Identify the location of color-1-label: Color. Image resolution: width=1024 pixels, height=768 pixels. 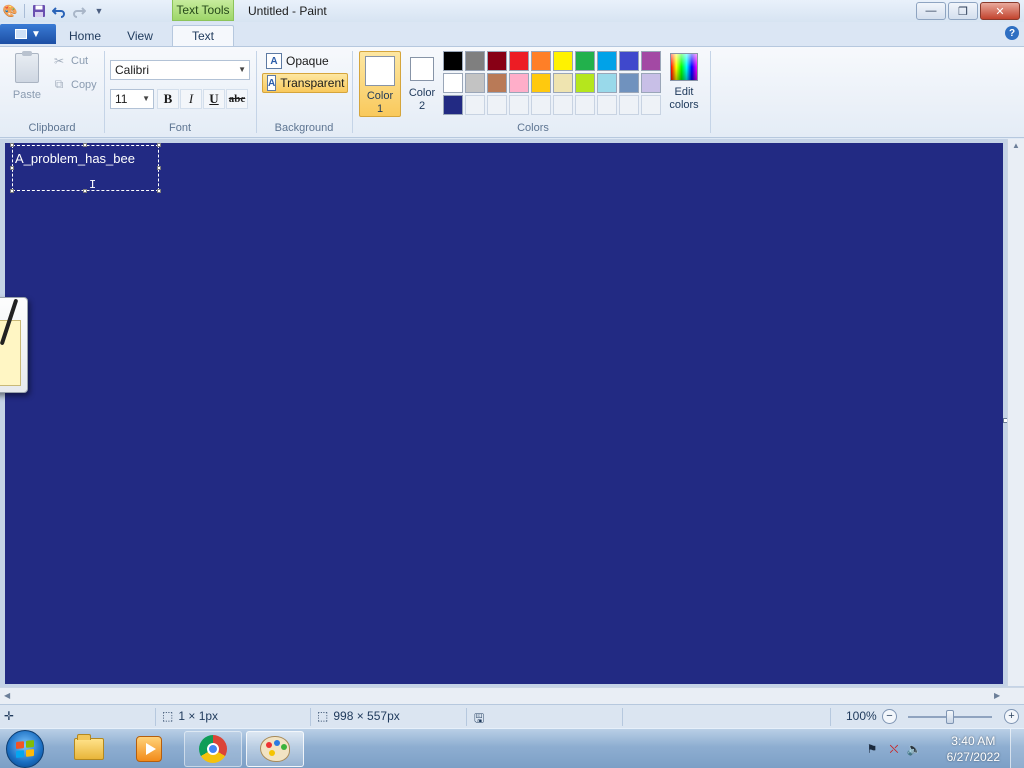
(380, 96).